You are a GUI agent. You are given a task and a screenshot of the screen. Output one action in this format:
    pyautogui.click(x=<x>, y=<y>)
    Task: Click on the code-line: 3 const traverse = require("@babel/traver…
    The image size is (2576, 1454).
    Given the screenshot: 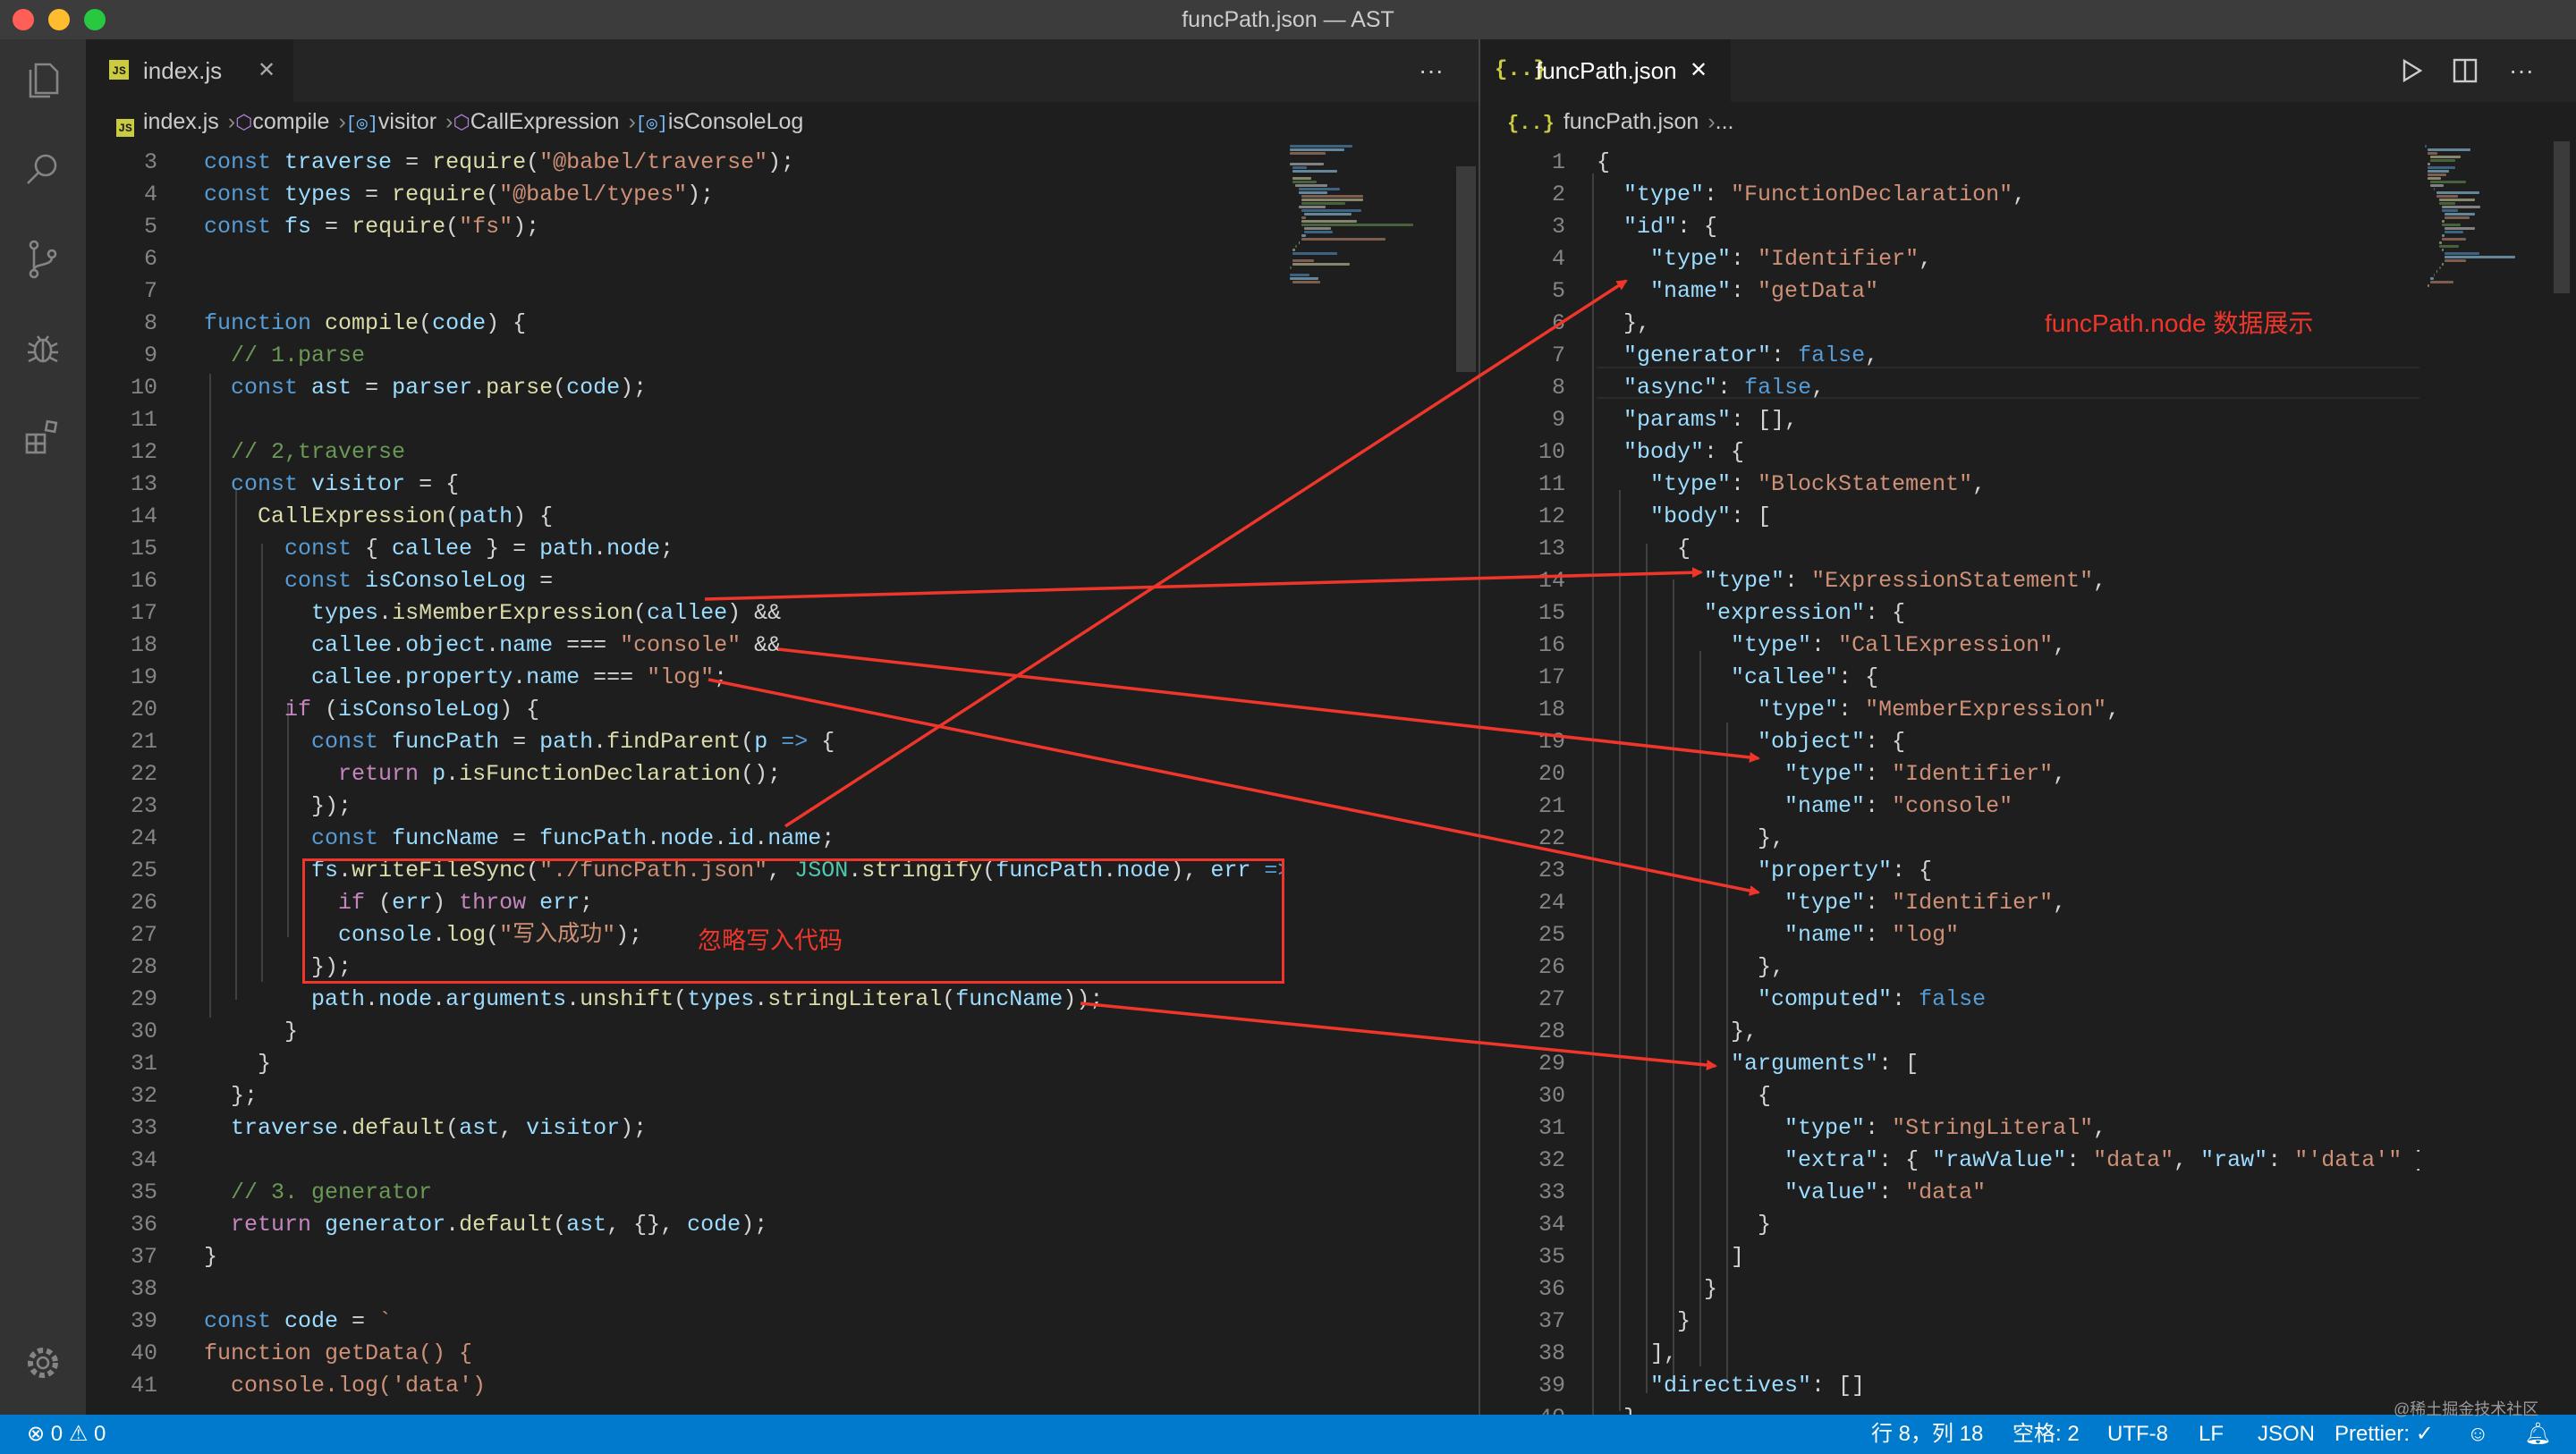 What is the action you would take?
    pyautogui.click(x=685, y=163)
    